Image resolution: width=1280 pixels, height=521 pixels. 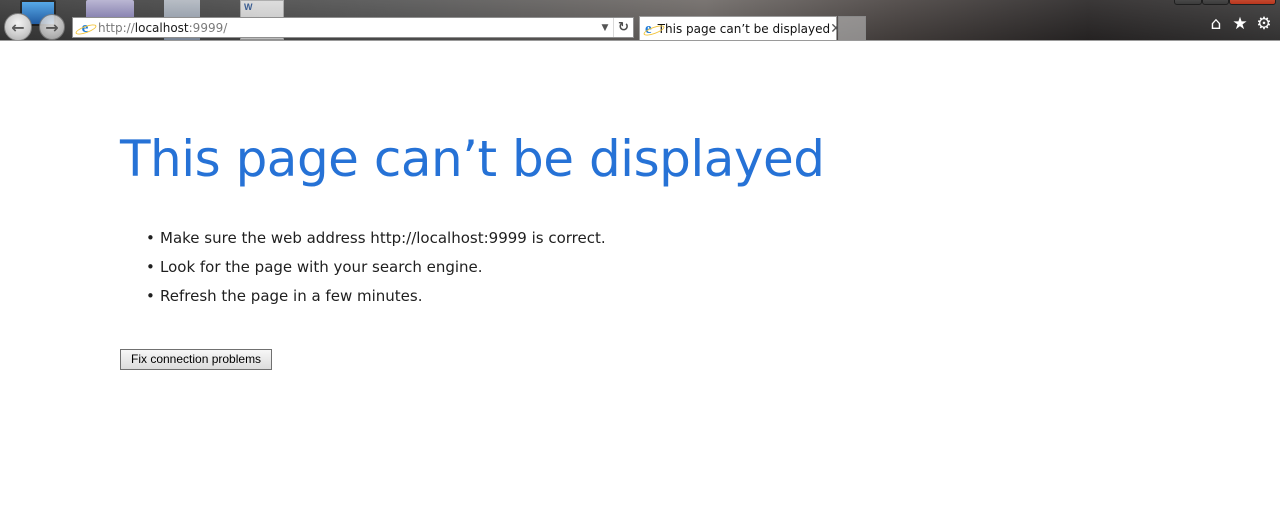 I want to click on address-dropdown-icon: ▼, so click(x=605, y=28).